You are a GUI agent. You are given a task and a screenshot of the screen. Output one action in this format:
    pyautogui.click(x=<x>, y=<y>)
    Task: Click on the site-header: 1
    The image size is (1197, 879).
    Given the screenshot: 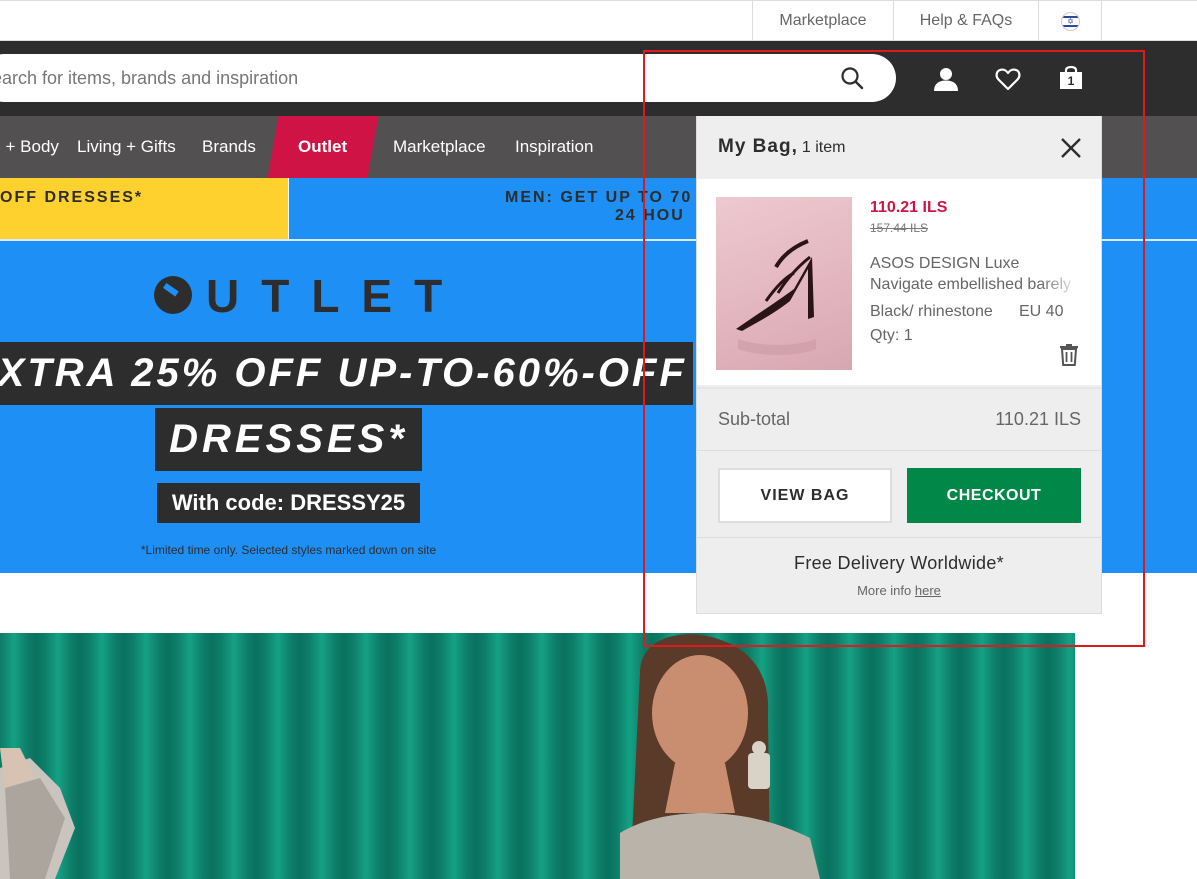 What is the action you would take?
    pyautogui.click(x=598, y=78)
    